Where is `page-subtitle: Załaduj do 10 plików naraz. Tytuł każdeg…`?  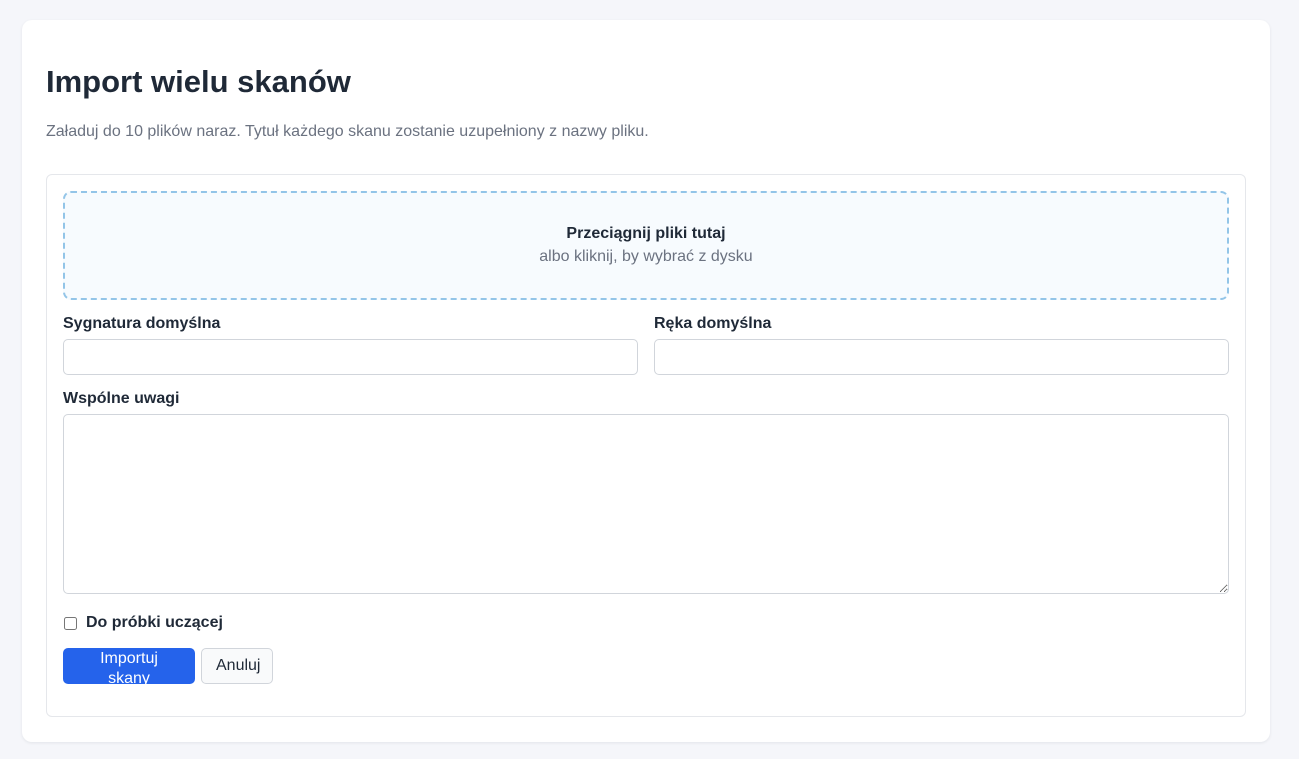 page-subtitle: Załaduj do 10 plików naraz. Tytuł każdeg… is located at coordinates (347, 131).